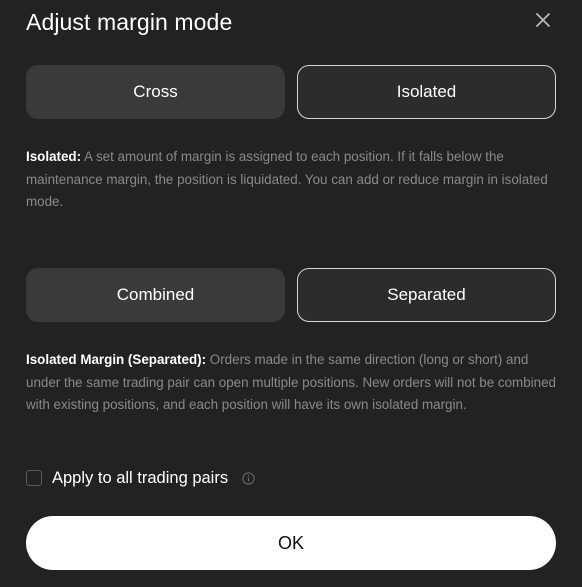  What do you see at coordinates (155, 295) in the screenshot?
I see `combined-option-button: Combined` at bounding box center [155, 295].